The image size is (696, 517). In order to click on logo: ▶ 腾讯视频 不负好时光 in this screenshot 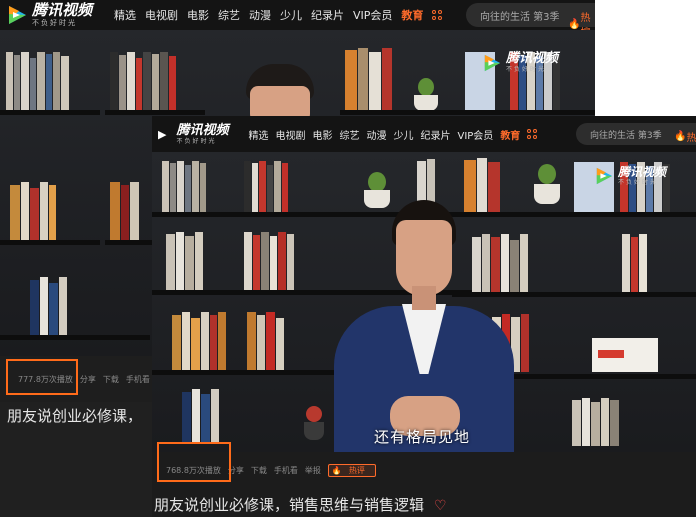, I will do `click(193, 134)`.